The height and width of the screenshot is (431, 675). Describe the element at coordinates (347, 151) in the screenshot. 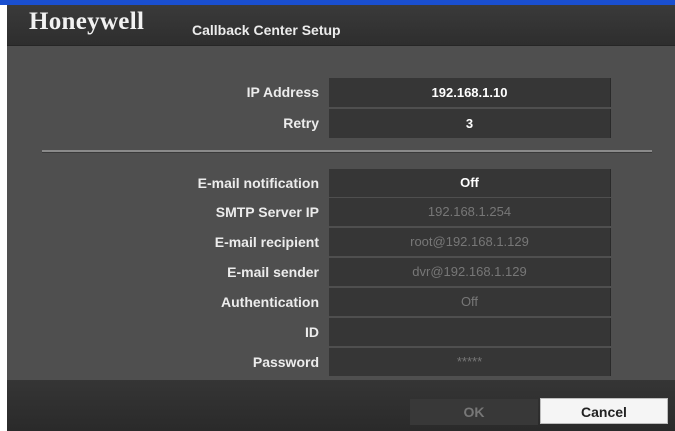

I see `section-divider` at that location.